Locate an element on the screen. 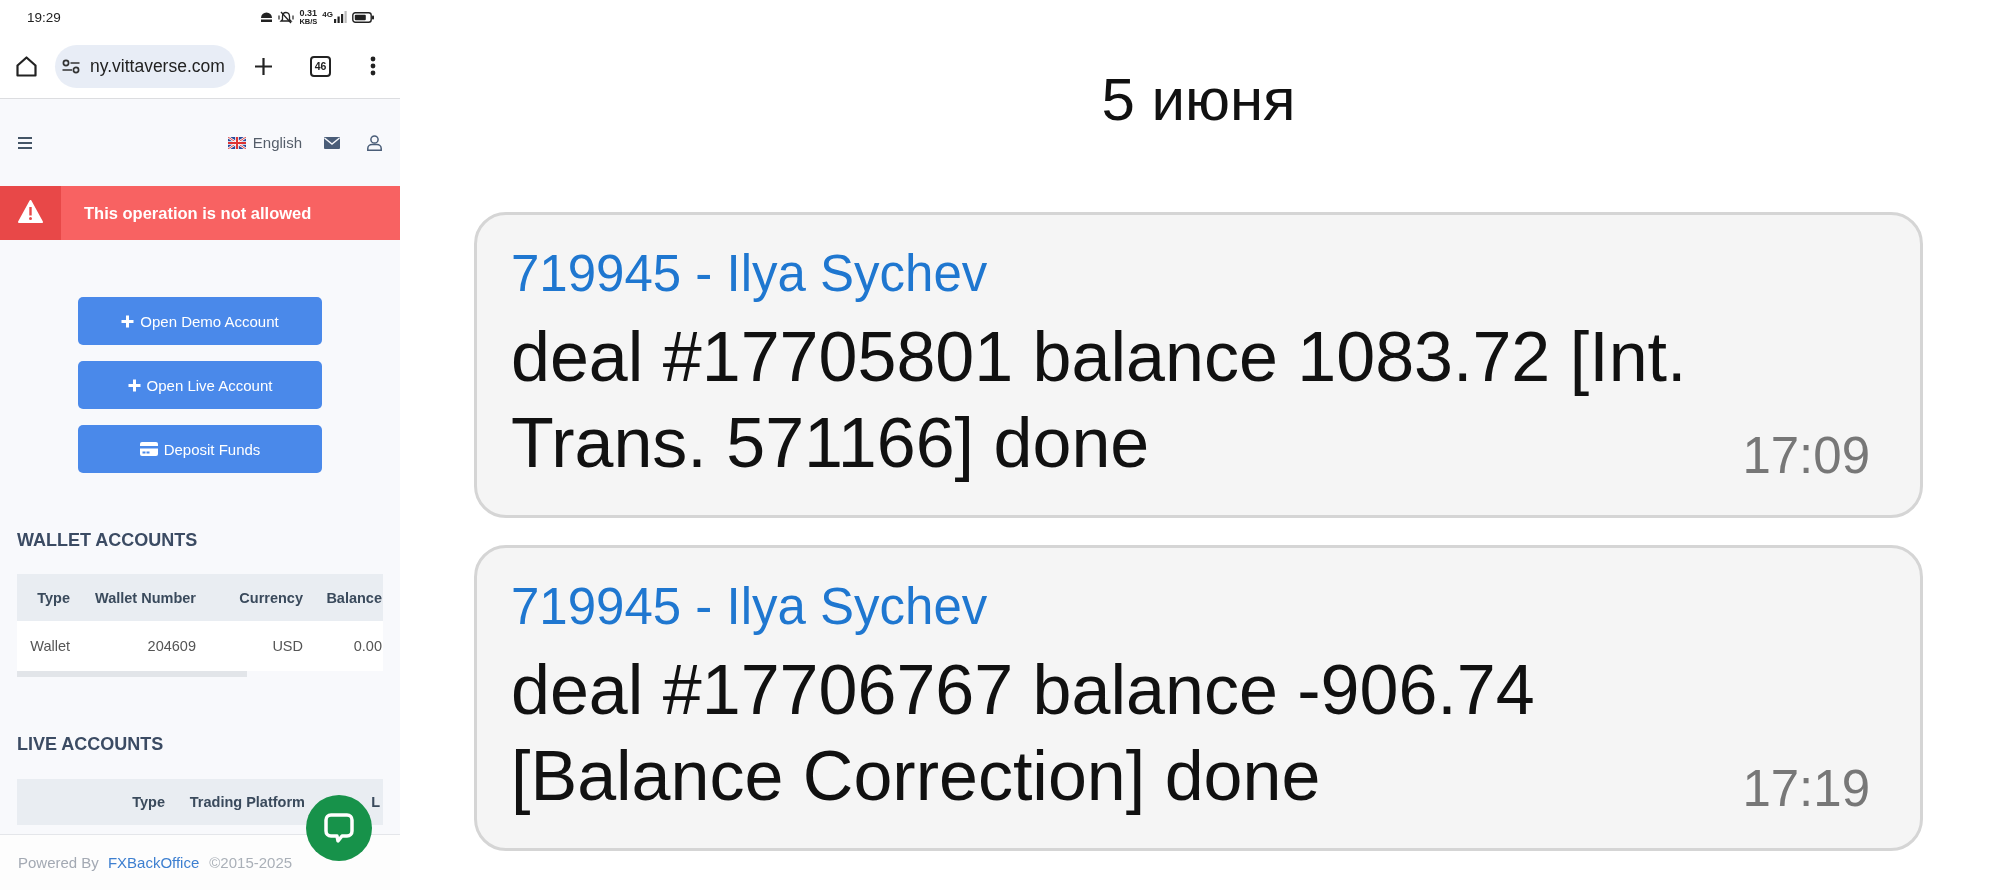 The image size is (2000, 890). more-icon is located at coordinates (373, 66).